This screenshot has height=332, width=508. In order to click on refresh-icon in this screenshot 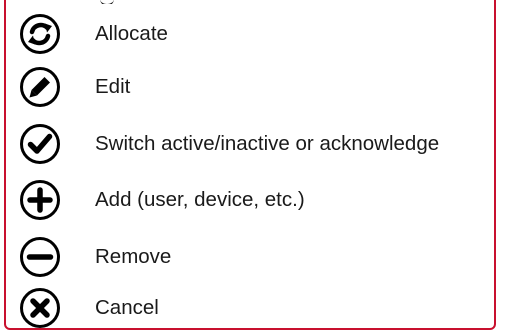, I will do `click(40, 34)`.